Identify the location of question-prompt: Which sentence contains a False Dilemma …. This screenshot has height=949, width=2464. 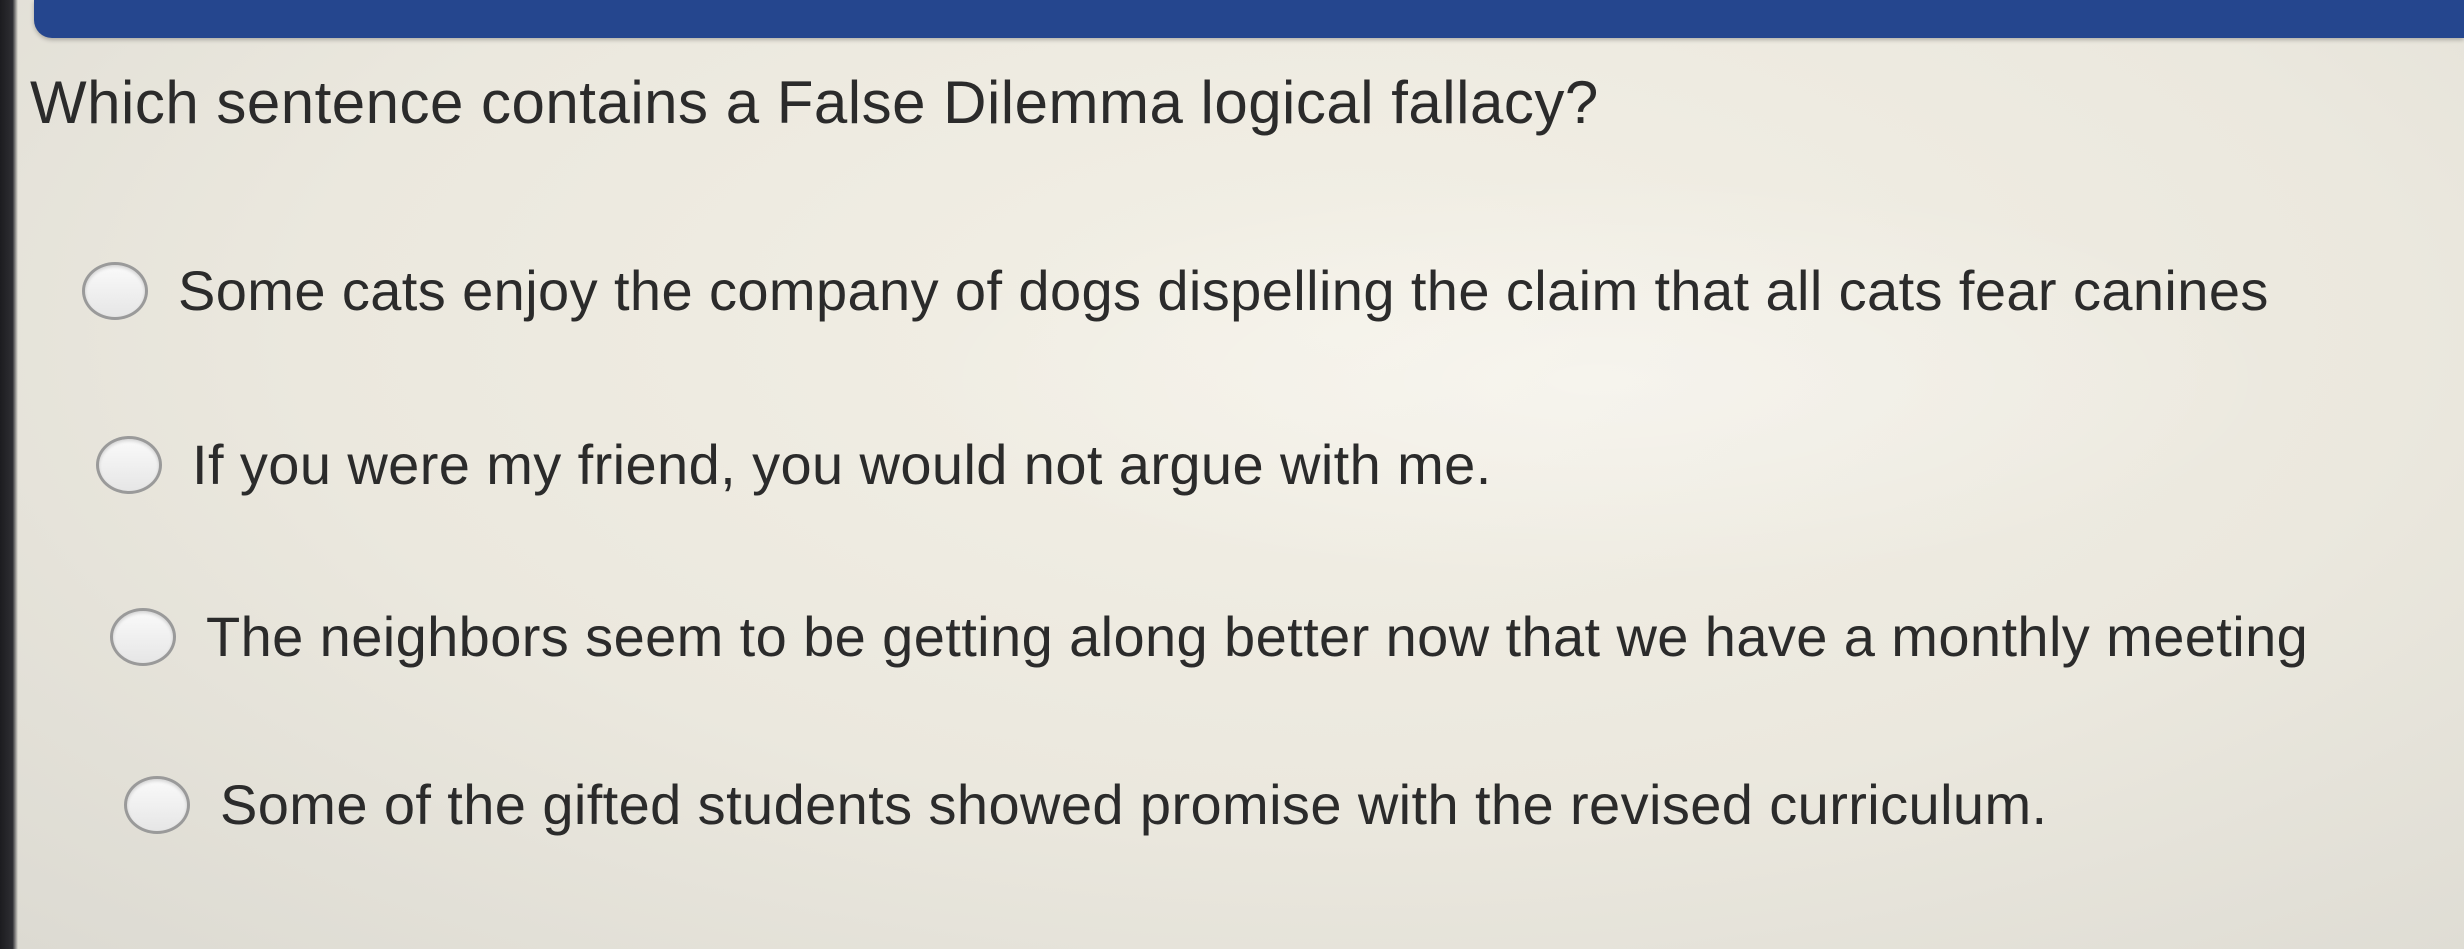
(814, 102).